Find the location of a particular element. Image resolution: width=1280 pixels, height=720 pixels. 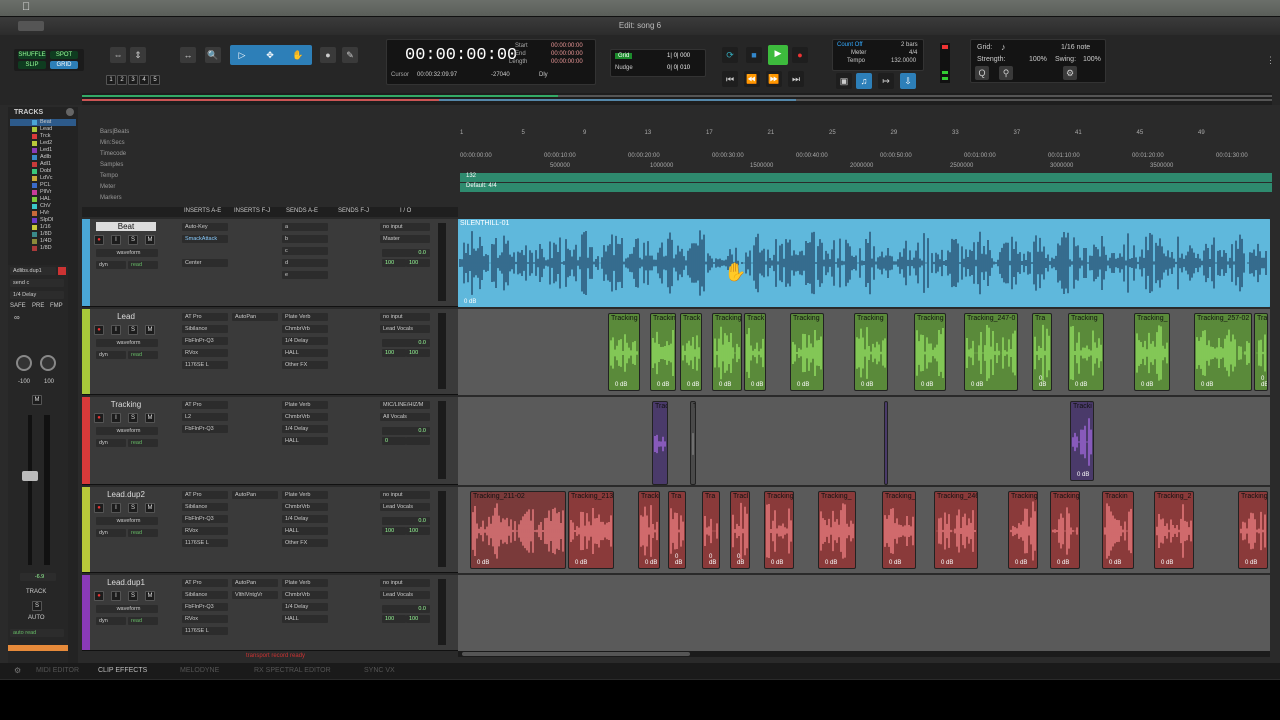

delay-label: Dly is located at coordinates (543, 75).